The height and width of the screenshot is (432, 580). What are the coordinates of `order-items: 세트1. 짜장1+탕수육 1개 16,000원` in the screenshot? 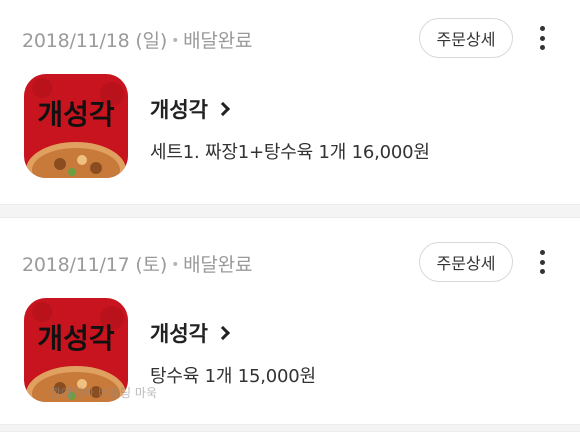 It's located at (290, 152).